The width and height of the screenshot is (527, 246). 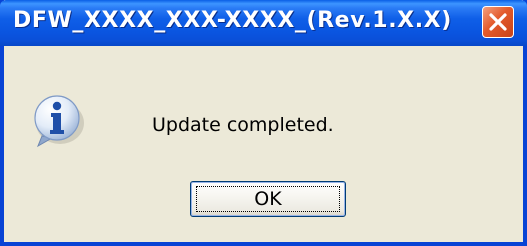 I want to click on message-text: Update completed., so click(x=243, y=125).